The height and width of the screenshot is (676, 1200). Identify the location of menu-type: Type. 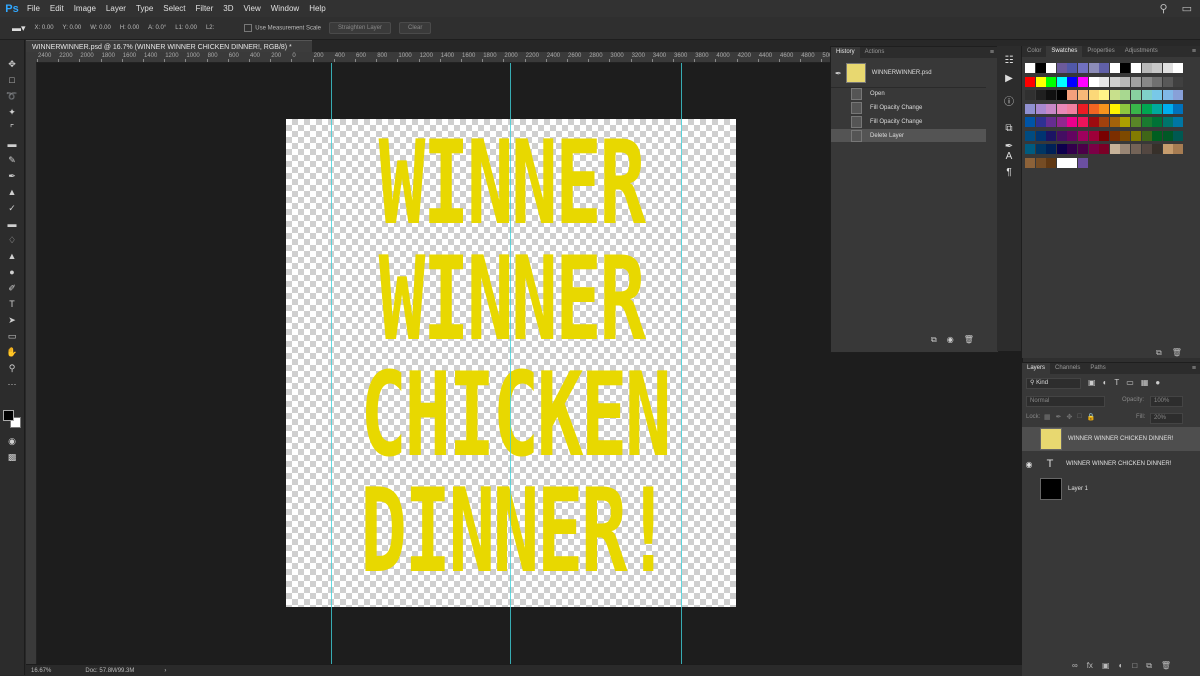
(144, 8).